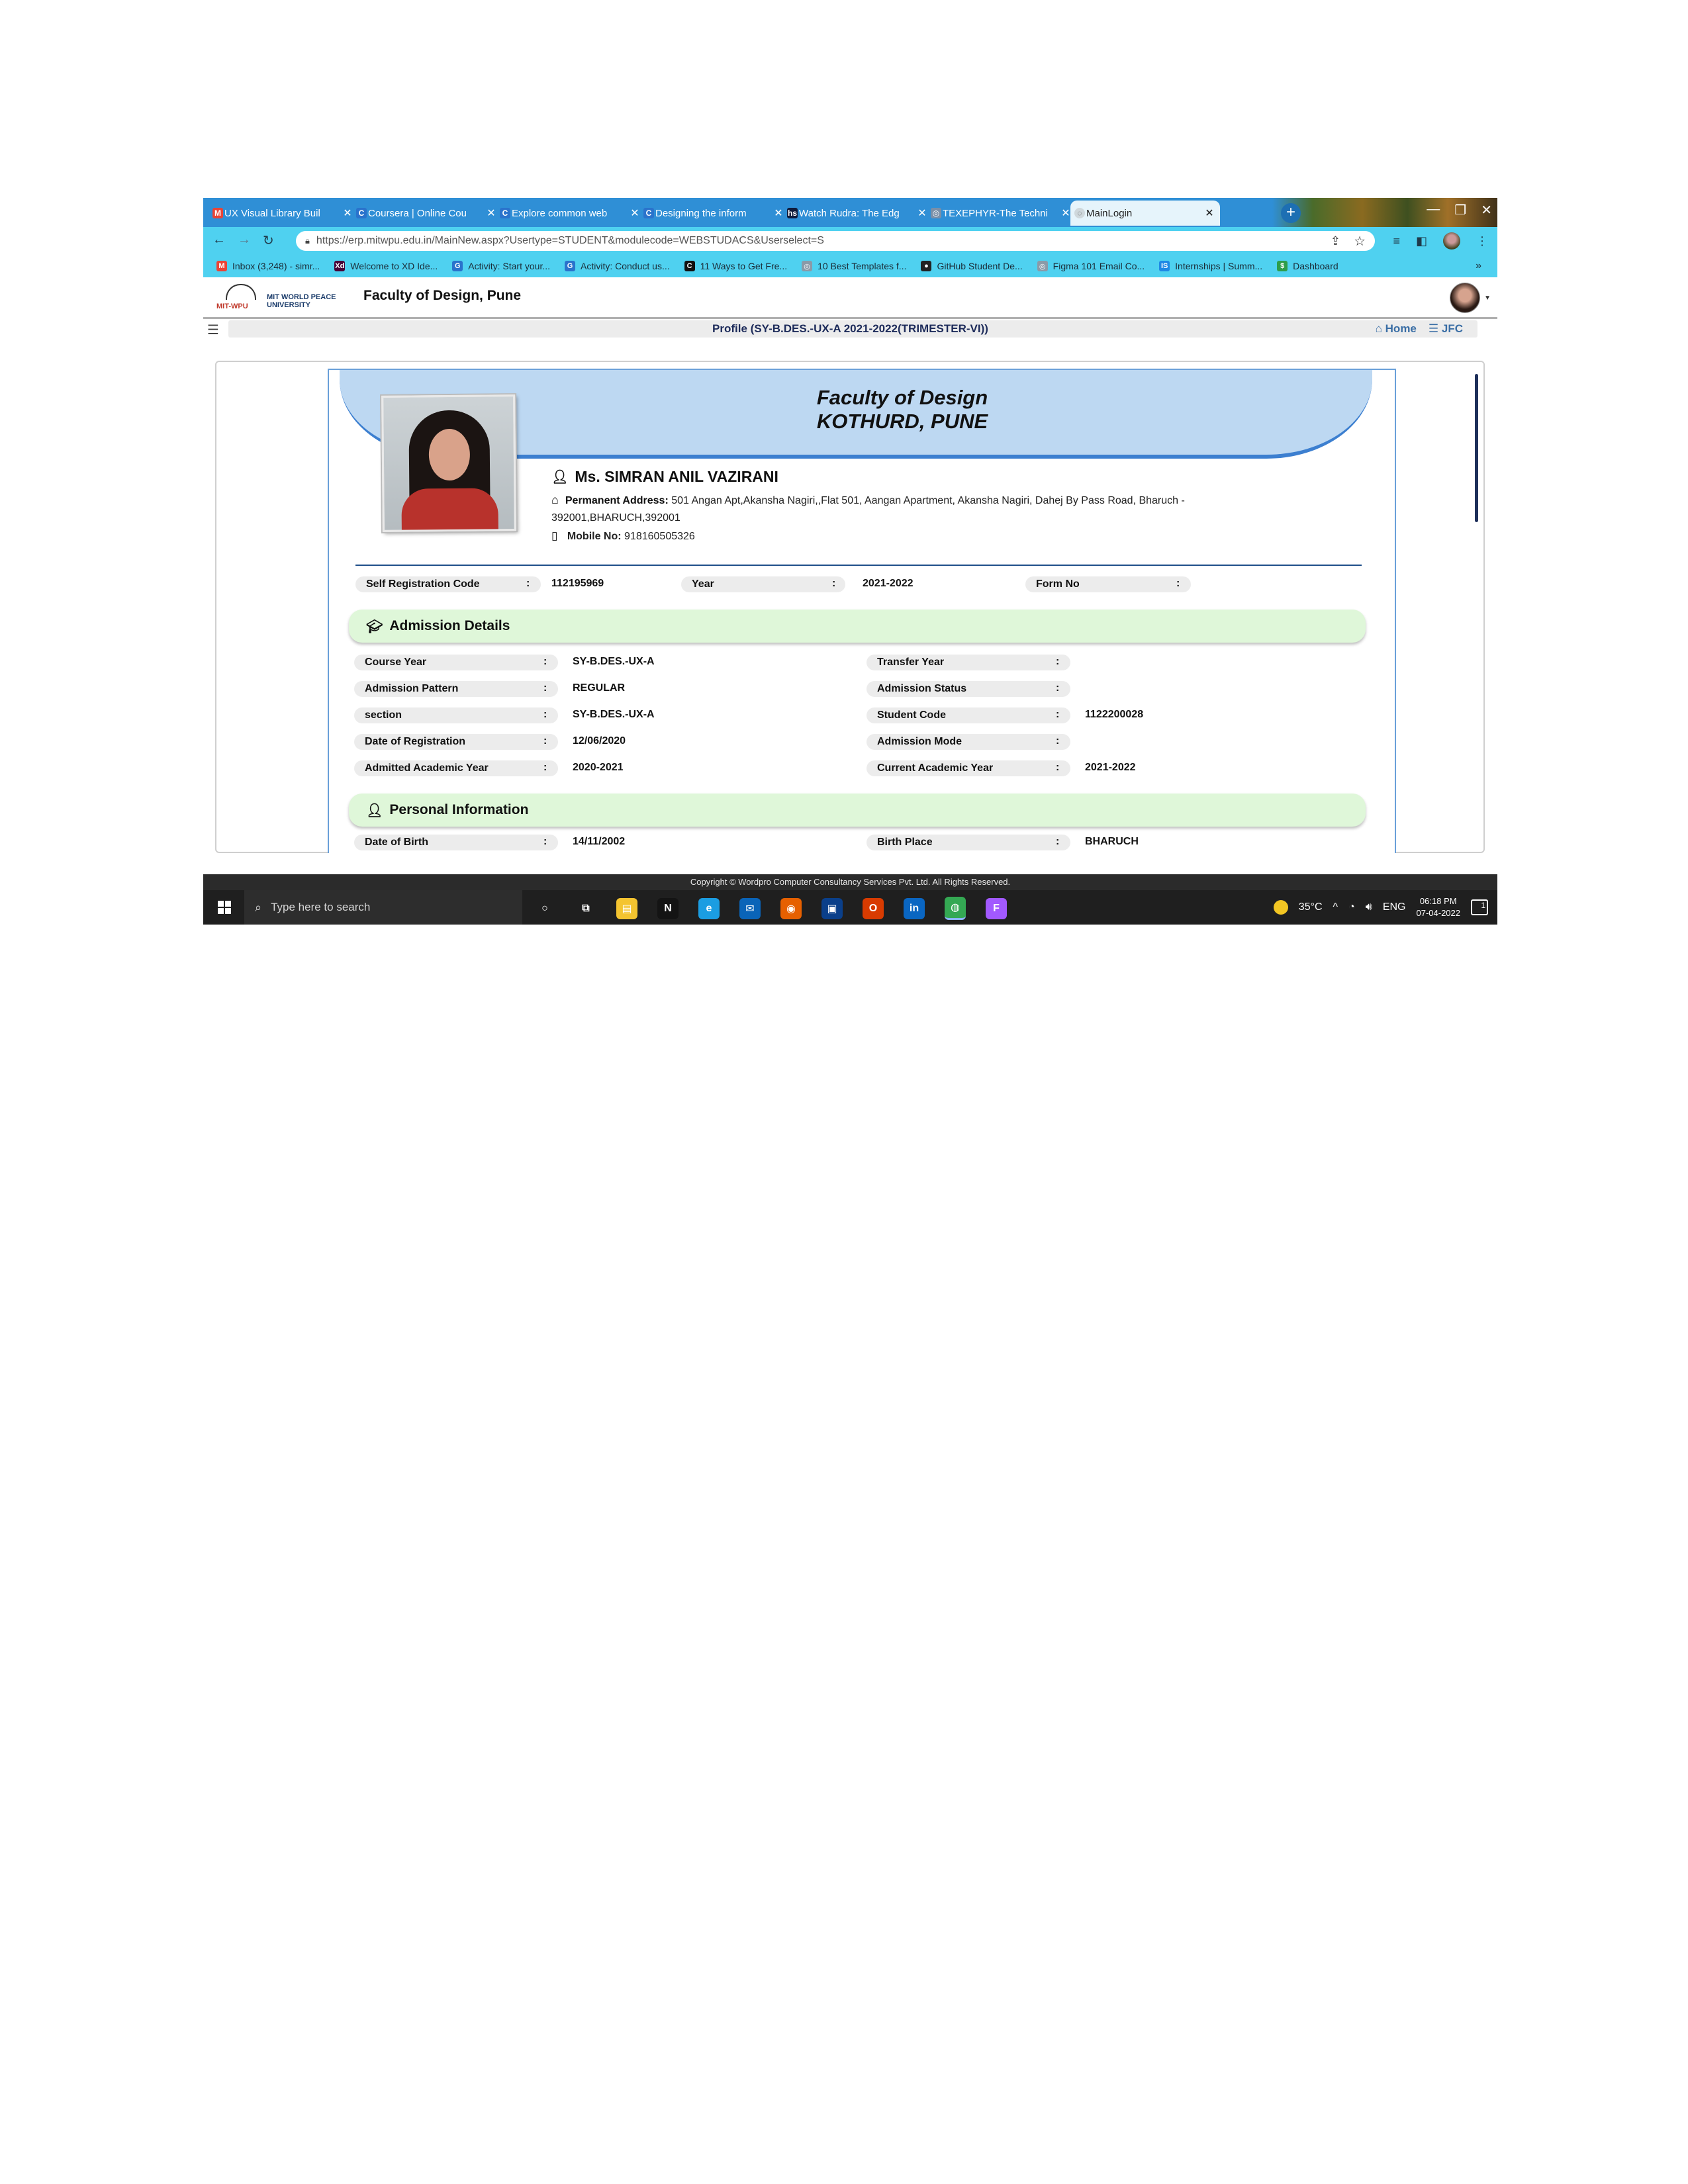 The image size is (1688, 2184). Describe the element at coordinates (224, 907) in the screenshot. I see `windows-start-icon` at that location.